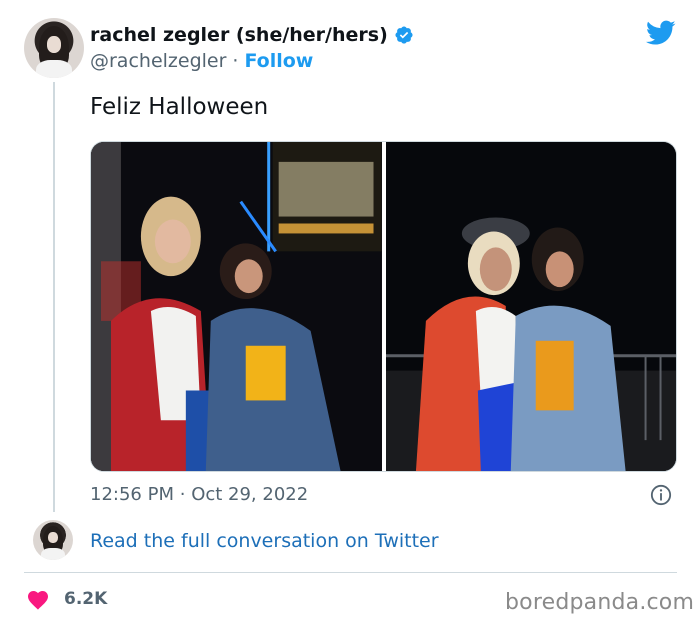  What do you see at coordinates (404, 35) in the screenshot?
I see `verified-badge-icon` at bounding box center [404, 35].